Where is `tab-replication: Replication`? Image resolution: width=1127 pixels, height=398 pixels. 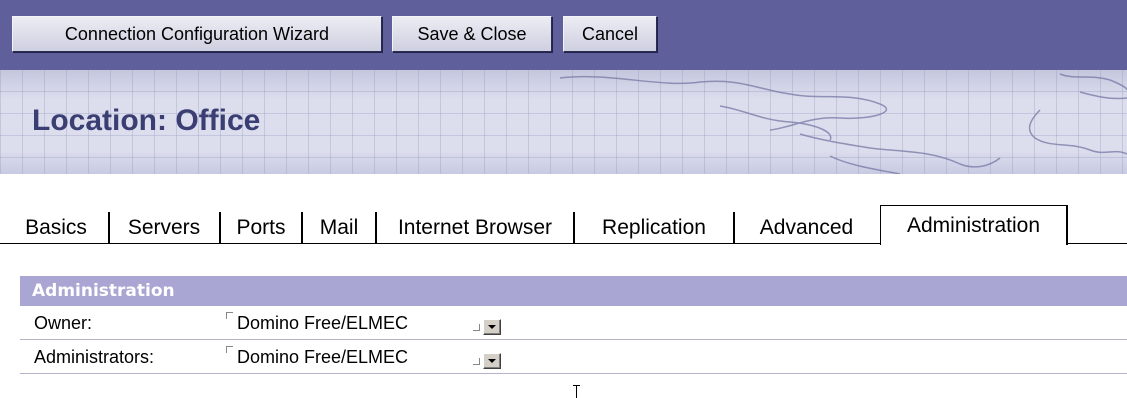
tab-replication: Replication is located at coordinates (655, 227).